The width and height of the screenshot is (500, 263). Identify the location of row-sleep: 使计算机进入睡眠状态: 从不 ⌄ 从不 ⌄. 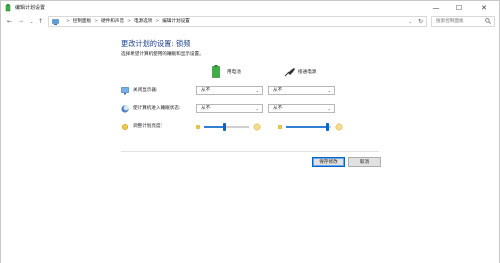
(271, 109).